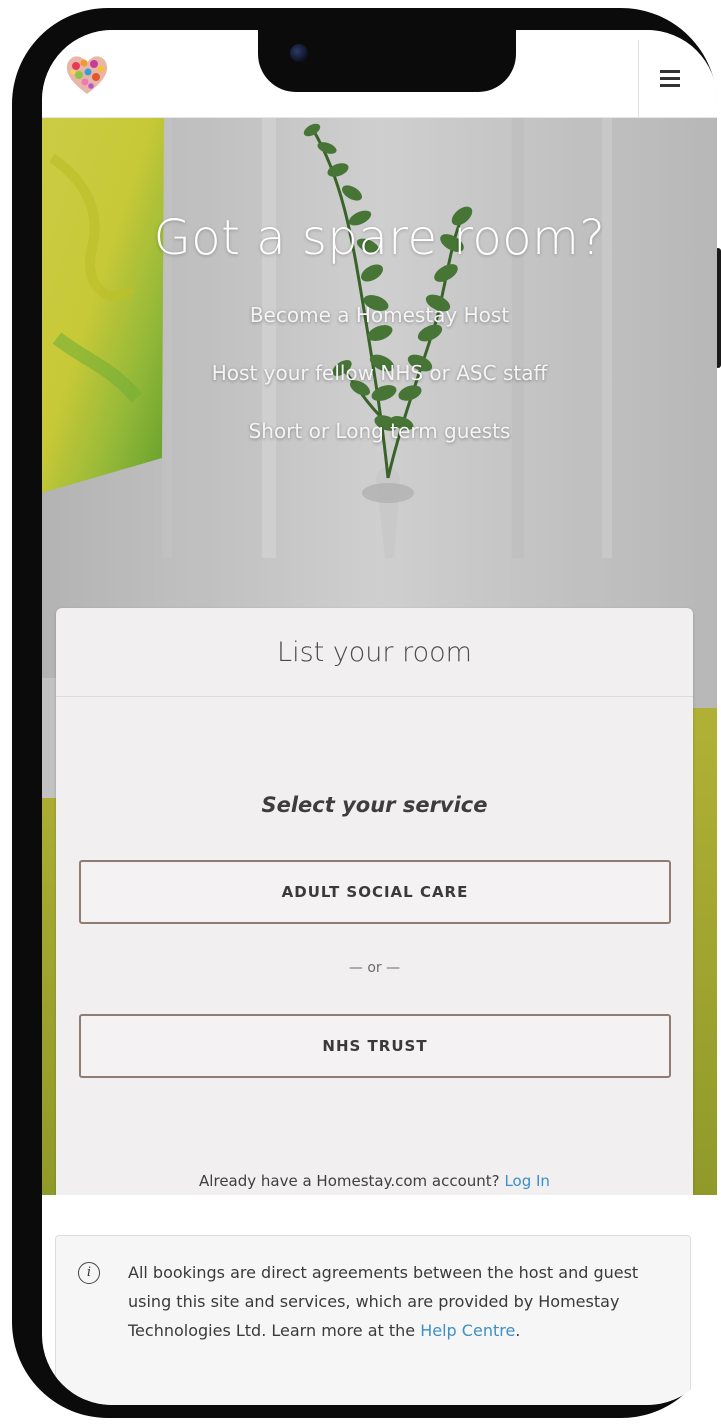 The height and width of the screenshot is (1425, 721). I want to click on or-separator: — or —, so click(374, 968).